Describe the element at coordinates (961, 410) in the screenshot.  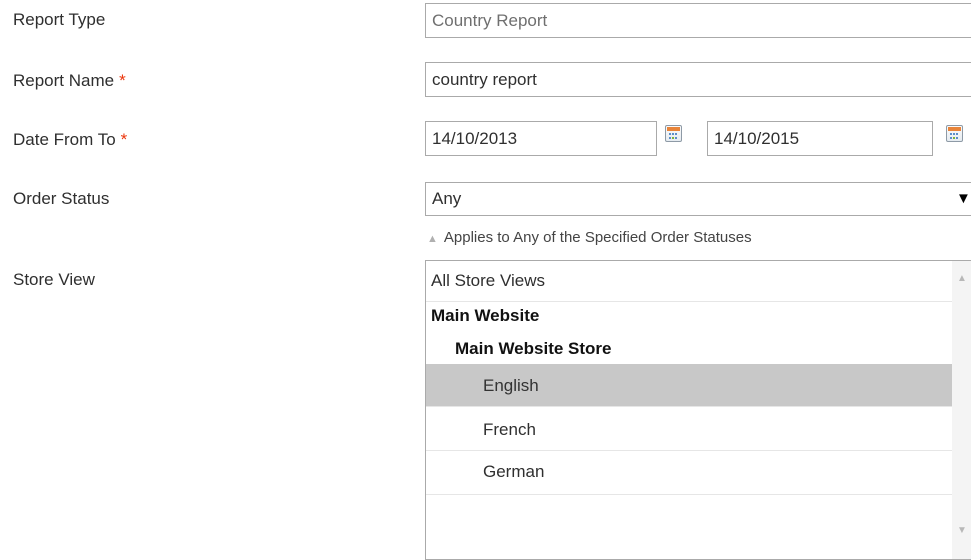
I see `store-view-scrollbar: ▲ ▼` at that location.